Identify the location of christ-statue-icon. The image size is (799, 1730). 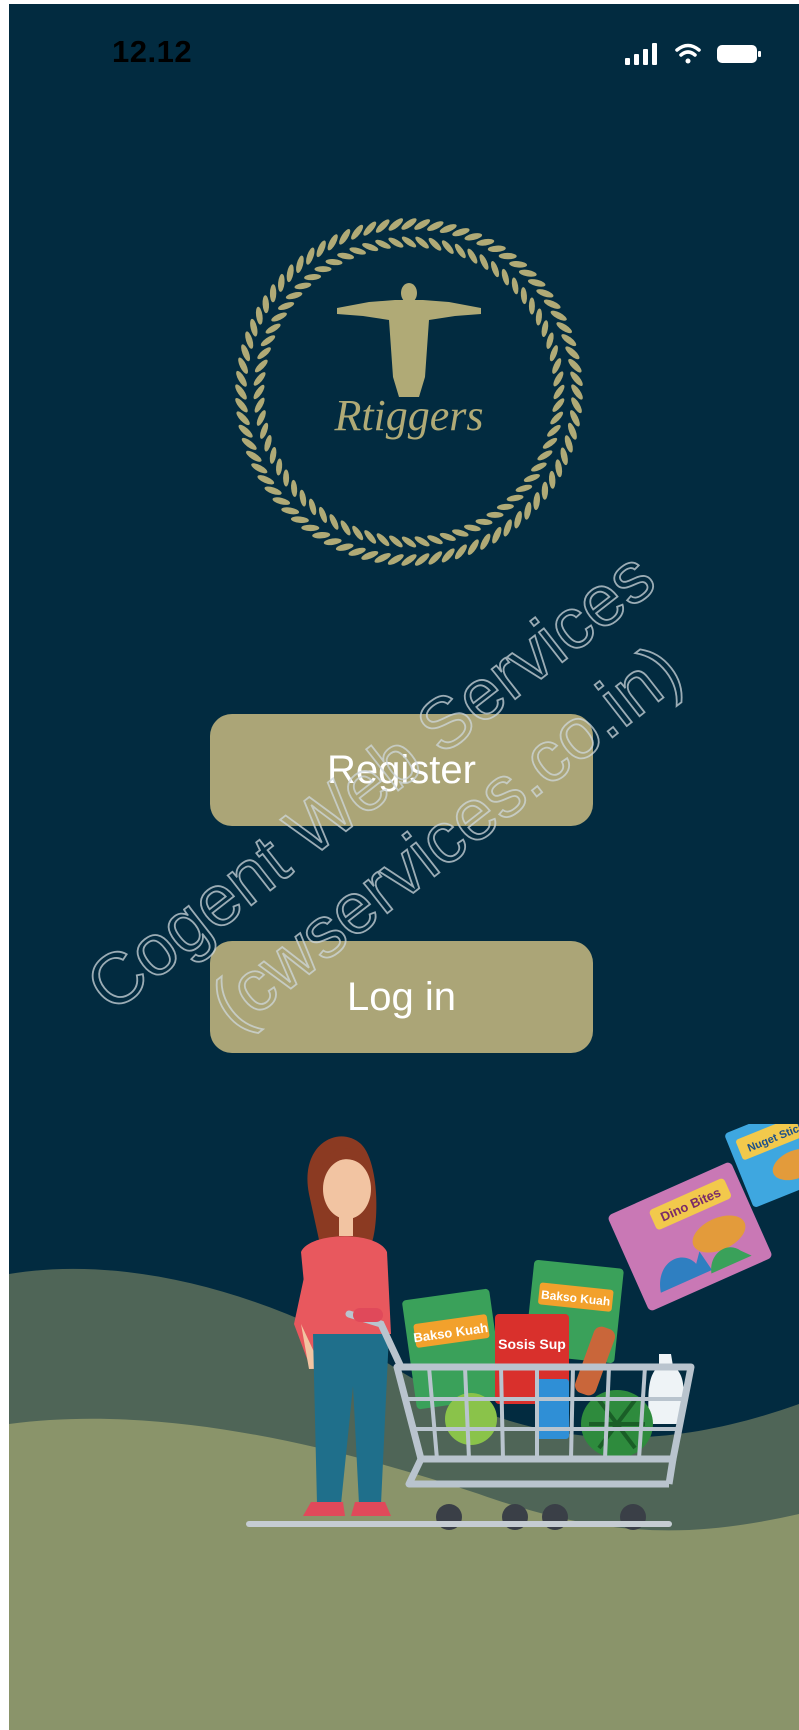
(409, 340).